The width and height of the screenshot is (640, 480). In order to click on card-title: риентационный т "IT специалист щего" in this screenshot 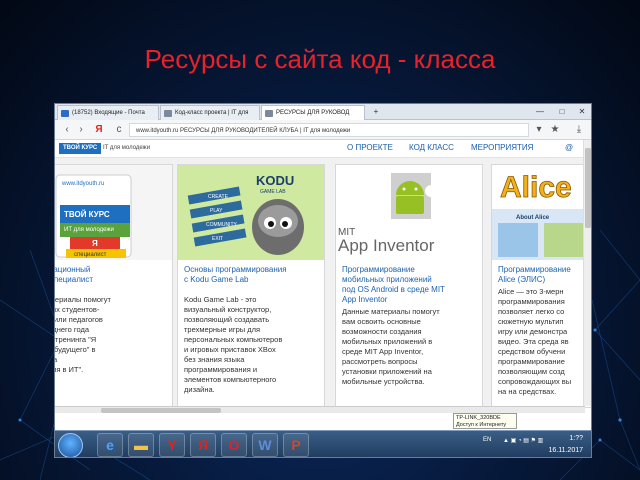, I will do `click(112, 280)`.